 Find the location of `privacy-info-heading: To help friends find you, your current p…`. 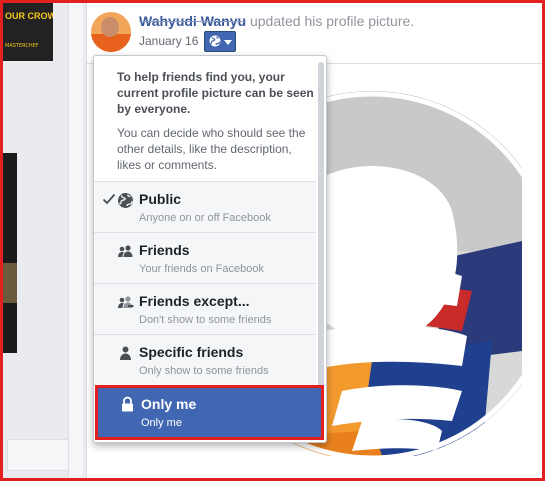

privacy-info-heading: To help friends find you, your current p… is located at coordinates (215, 93).